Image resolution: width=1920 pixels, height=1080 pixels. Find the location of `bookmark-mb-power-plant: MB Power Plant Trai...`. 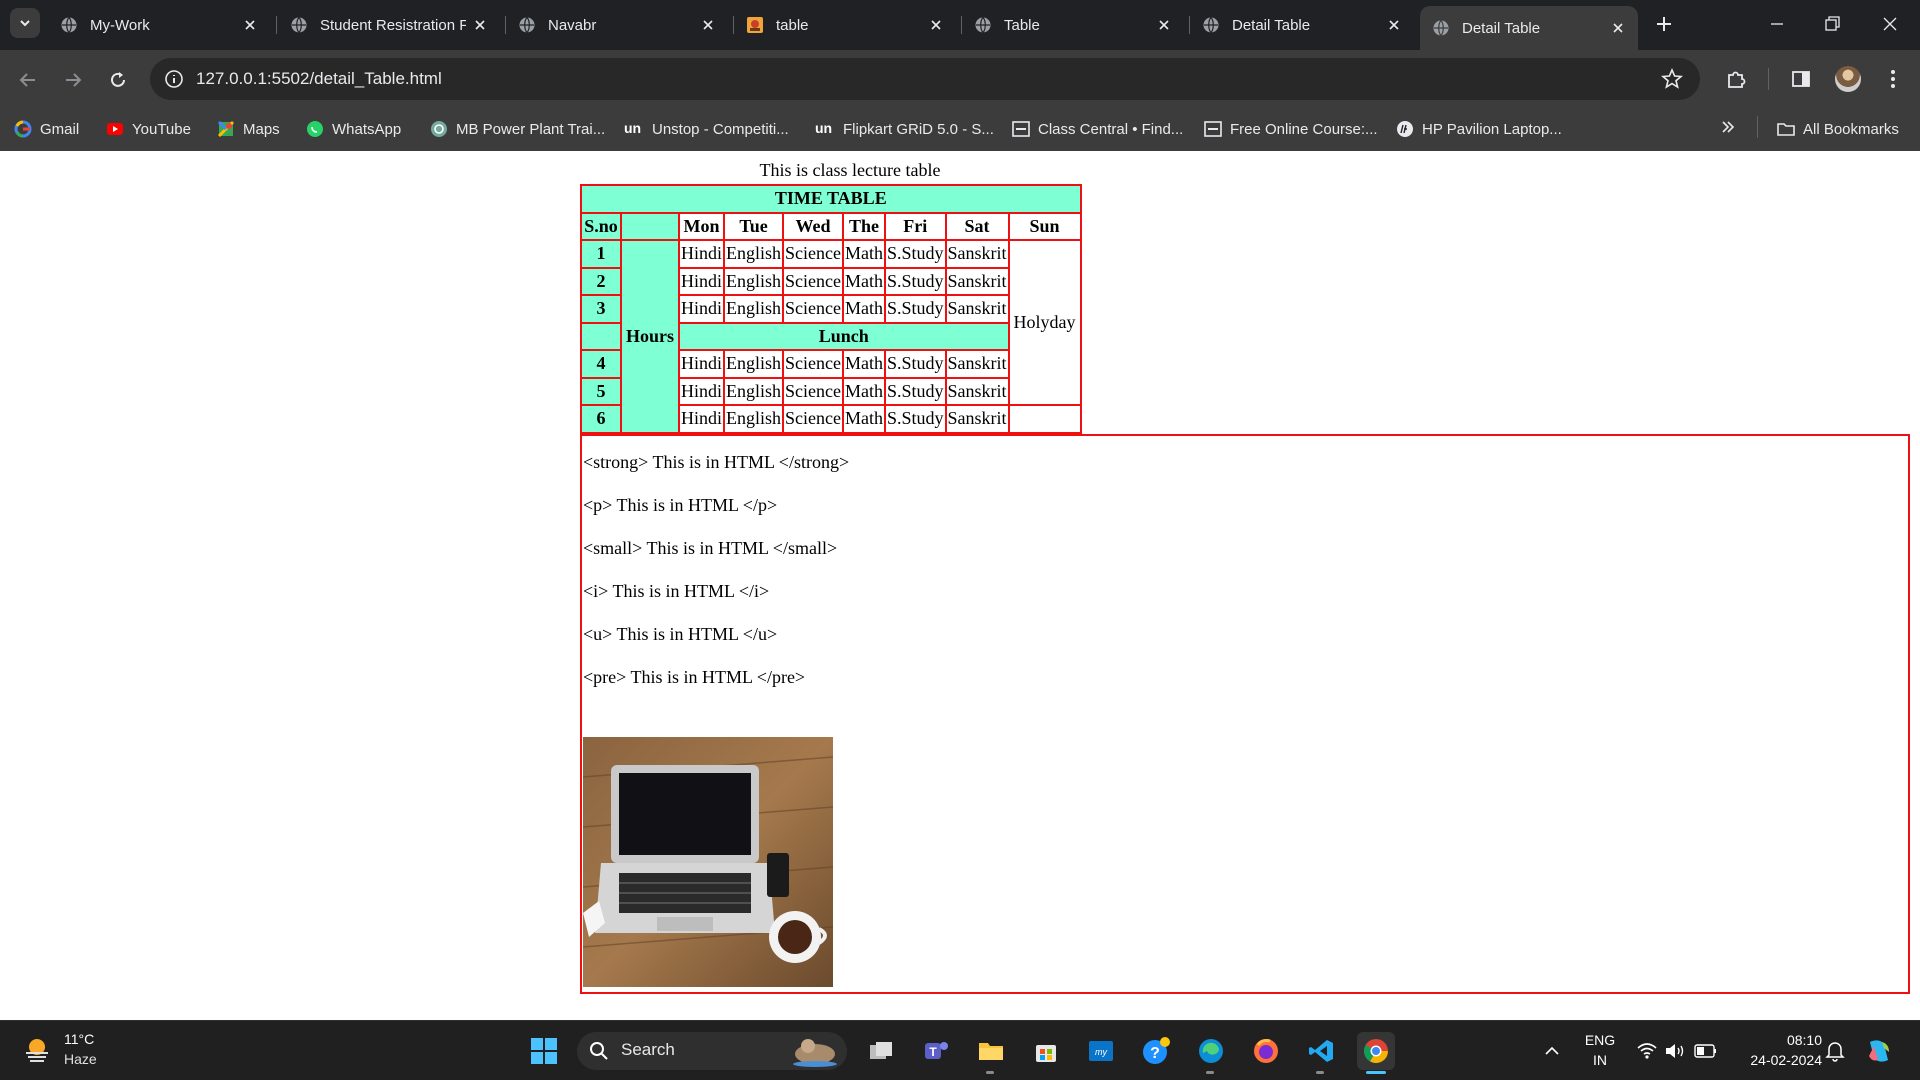

bookmark-mb-power-plant: MB Power Plant Trai... is located at coordinates (517, 129).